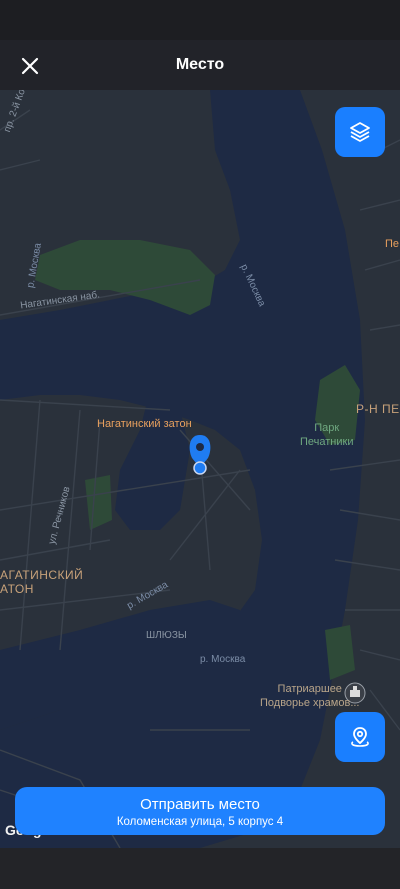  Describe the element at coordinates (166, 635) in the screenshot. I see `locks-label: ШЛЮЗЫ` at that location.